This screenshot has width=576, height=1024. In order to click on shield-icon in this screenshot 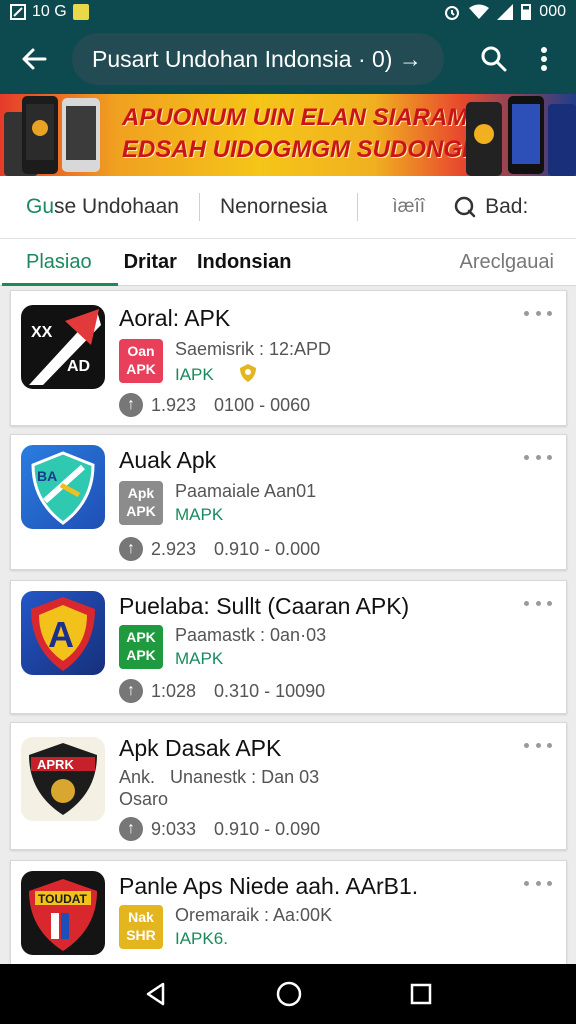, I will do `click(248, 373)`.